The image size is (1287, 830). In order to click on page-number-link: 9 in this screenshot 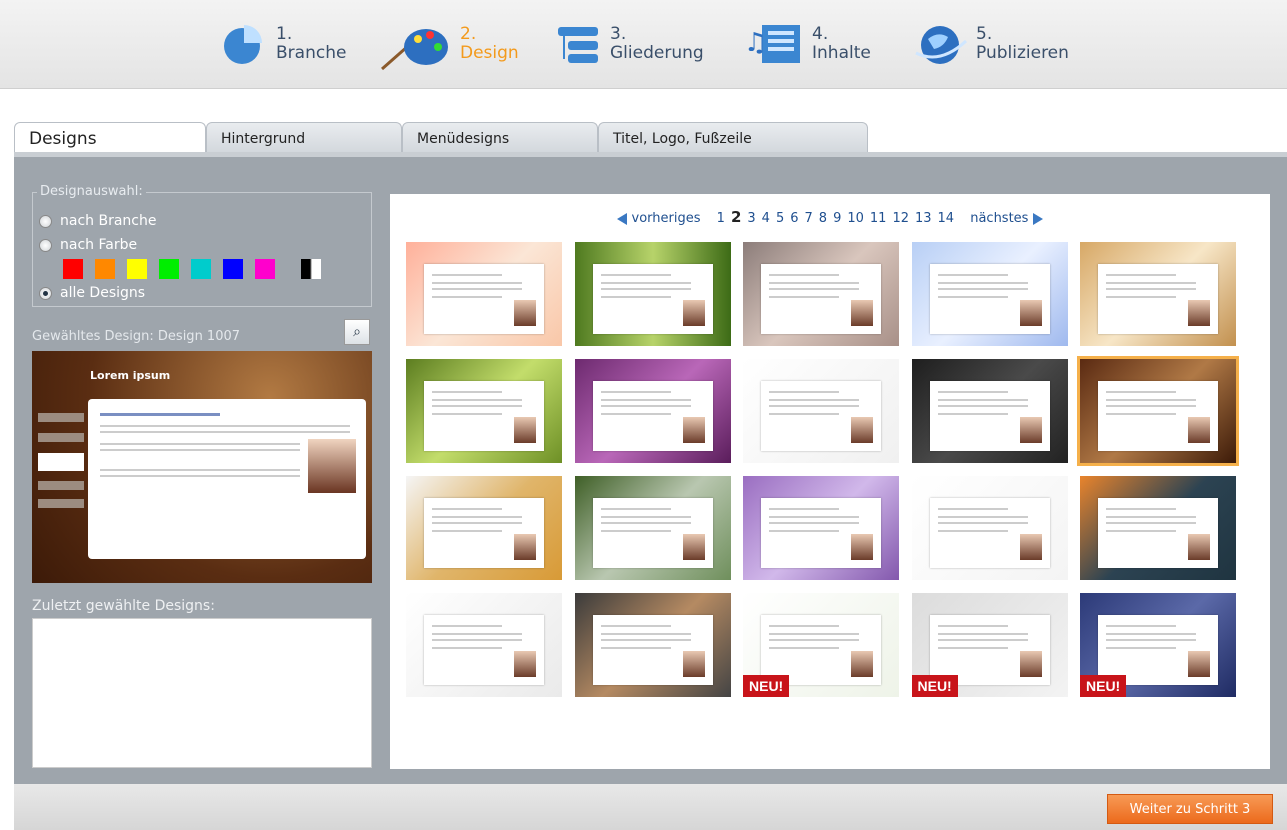, I will do `click(837, 218)`.